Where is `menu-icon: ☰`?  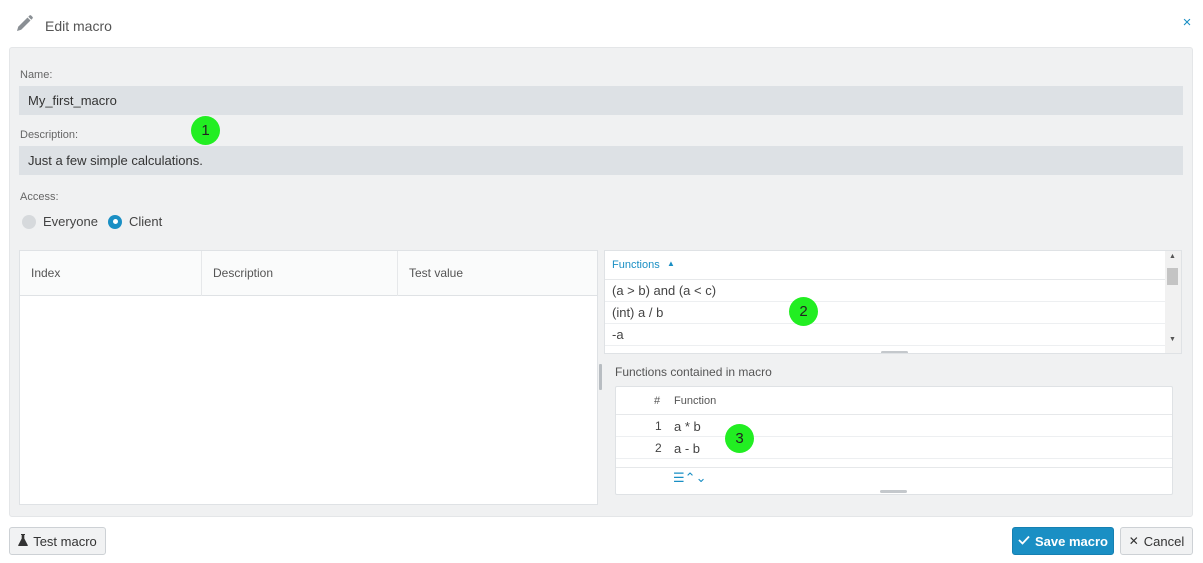 menu-icon: ☰ is located at coordinates (679, 477).